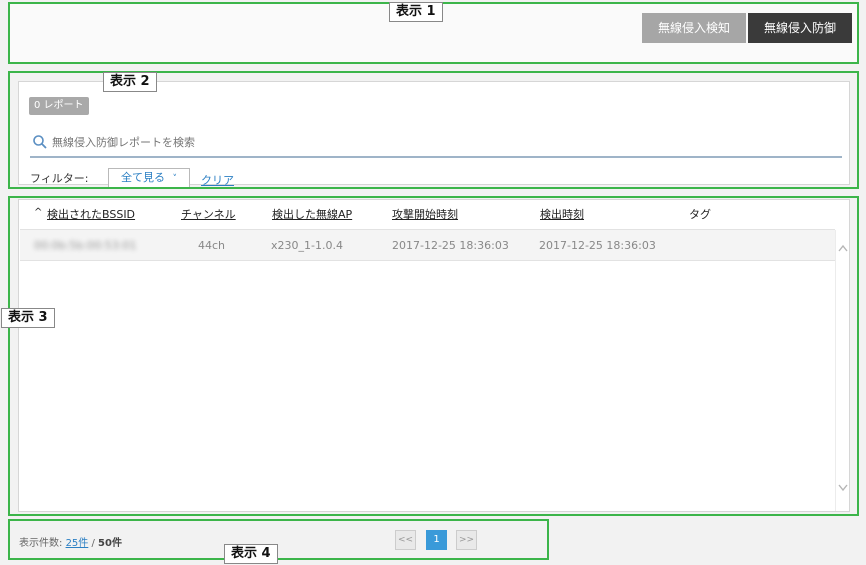 The width and height of the screenshot is (866, 565). What do you see at coordinates (251, 554) in the screenshot?
I see `annotation-label-4: 表示 4` at bounding box center [251, 554].